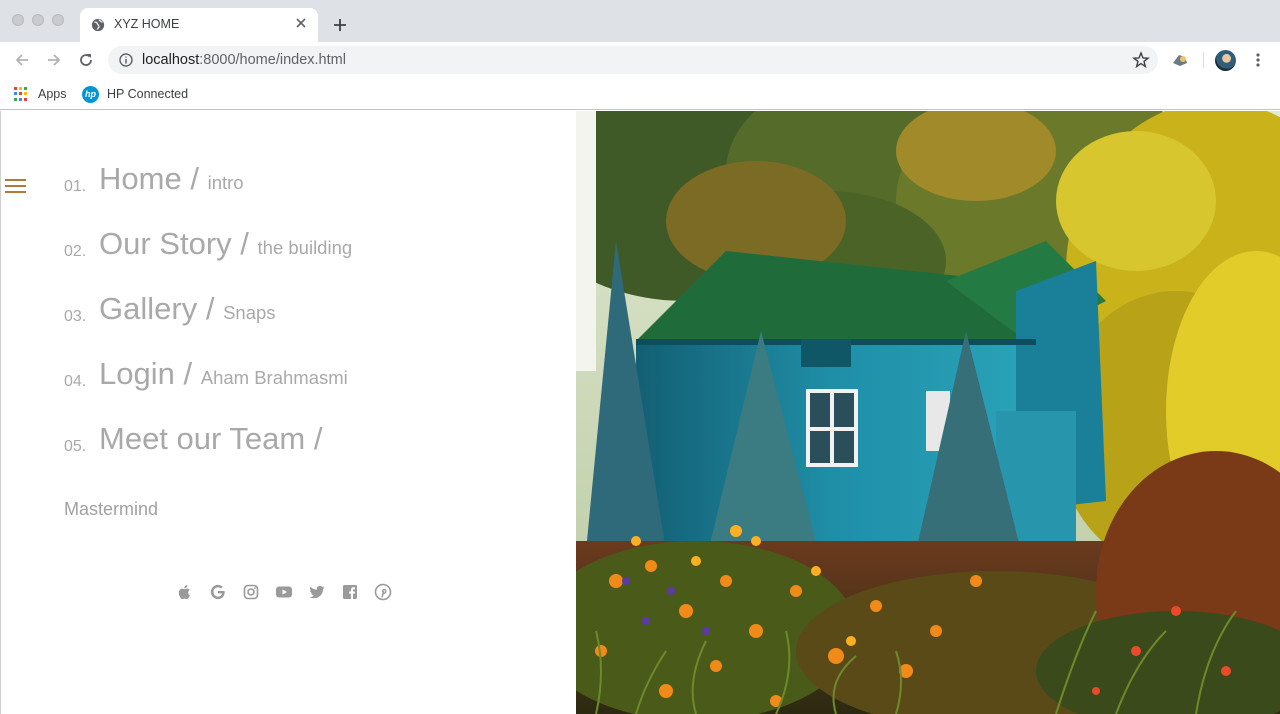 This screenshot has width=1280, height=714. I want to click on youtube-icon, so click(284, 592).